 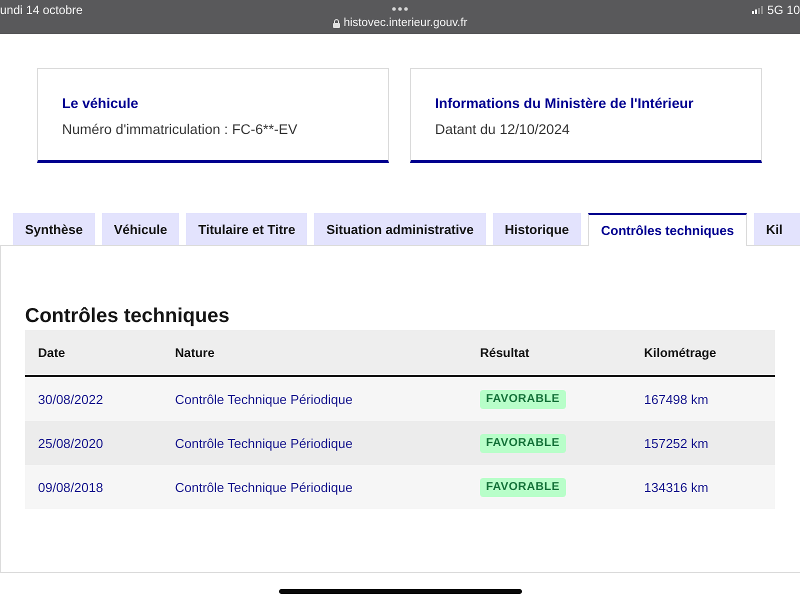 What do you see at coordinates (758, 10) in the screenshot?
I see `signal-icon` at bounding box center [758, 10].